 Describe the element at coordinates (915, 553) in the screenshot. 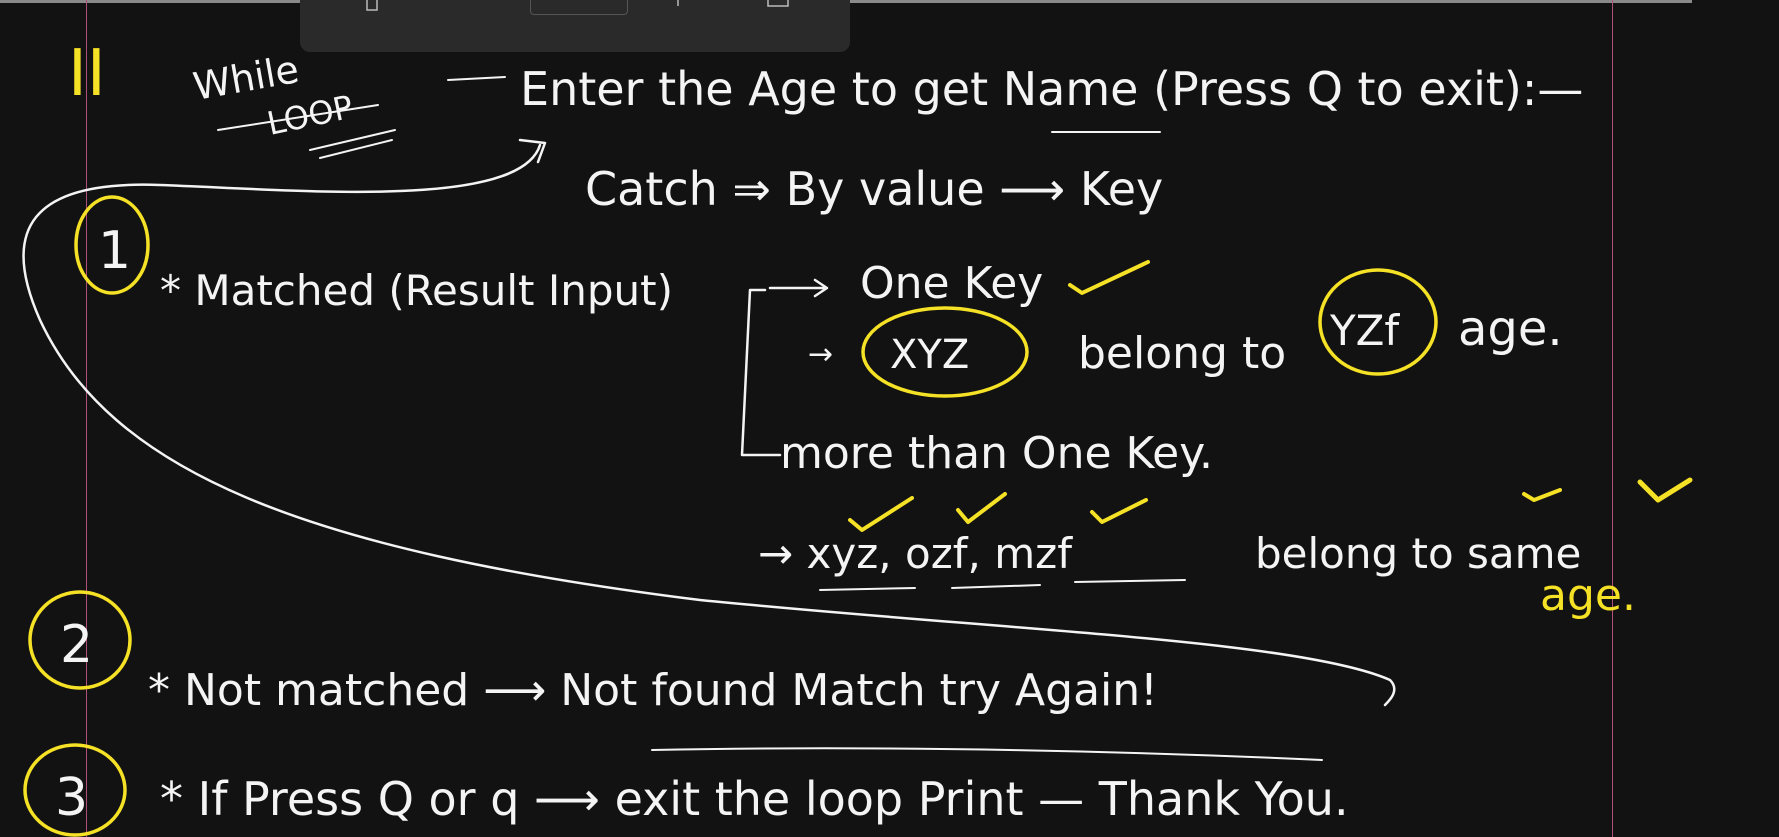

I see `multi-names: → xyz, ozf, mzf` at that location.